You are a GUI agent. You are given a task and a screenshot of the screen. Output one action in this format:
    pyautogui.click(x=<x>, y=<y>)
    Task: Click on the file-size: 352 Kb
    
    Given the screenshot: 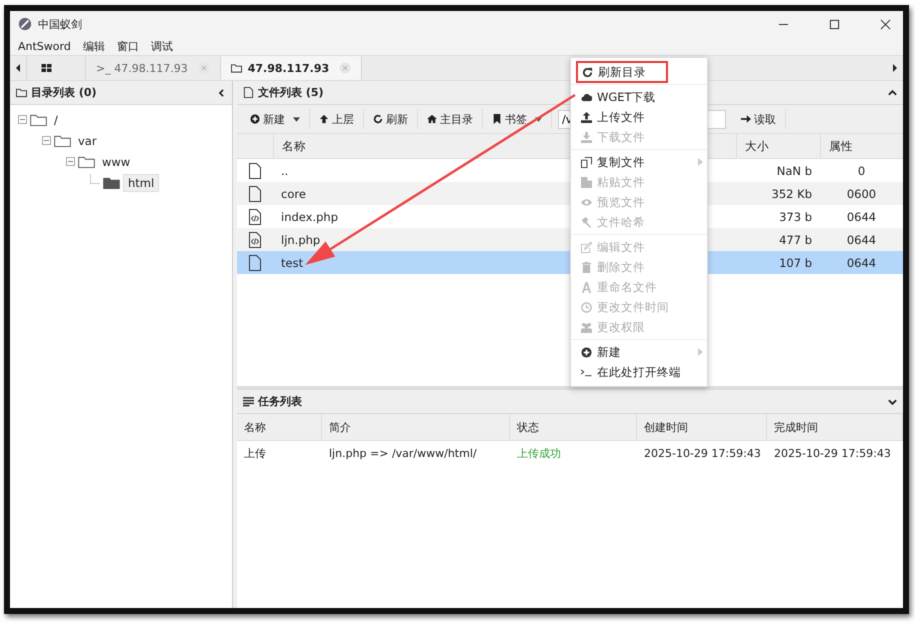 What is the action you would take?
    pyautogui.click(x=791, y=193)
    